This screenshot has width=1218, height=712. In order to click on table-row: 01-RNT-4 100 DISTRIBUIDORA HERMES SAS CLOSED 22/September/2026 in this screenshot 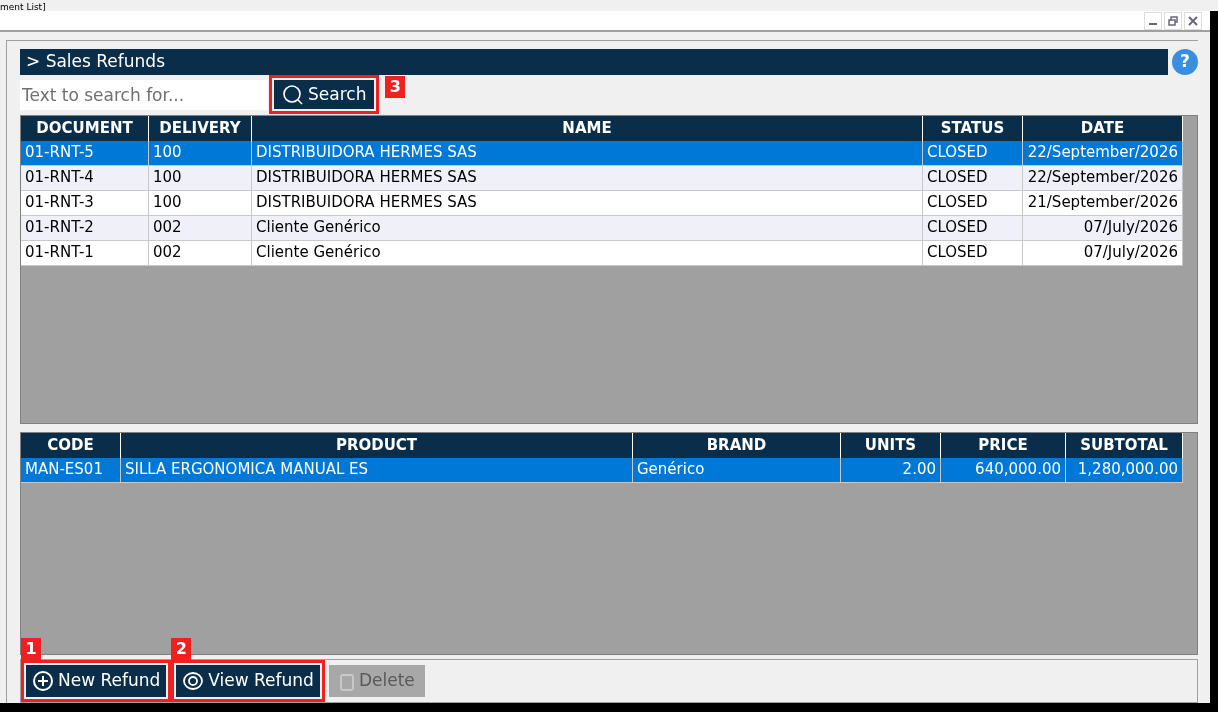, I will do `click(602, 178)`.